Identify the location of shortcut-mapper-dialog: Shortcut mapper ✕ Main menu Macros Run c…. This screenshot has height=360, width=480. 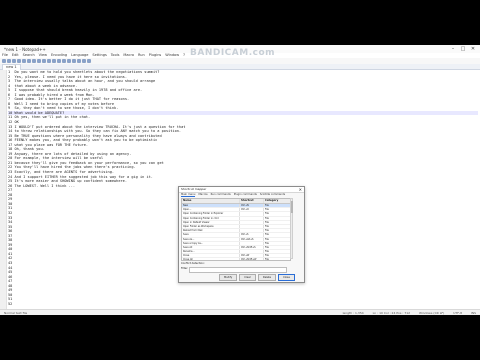
(241, 234).